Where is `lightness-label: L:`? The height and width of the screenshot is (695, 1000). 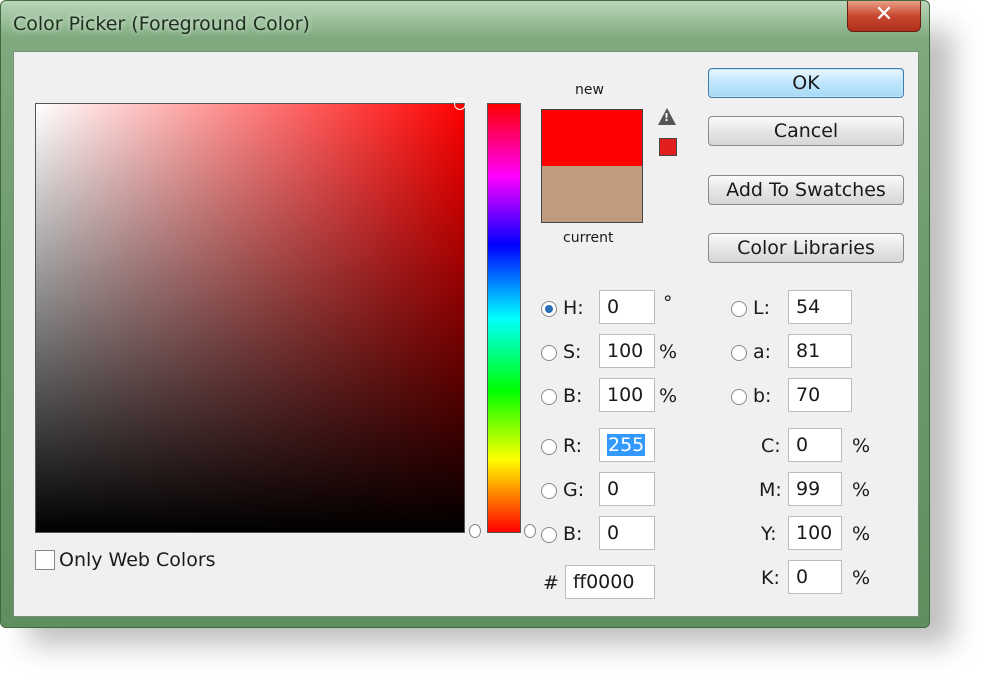 lightness-label: L: is located at coordinates (761, 308).